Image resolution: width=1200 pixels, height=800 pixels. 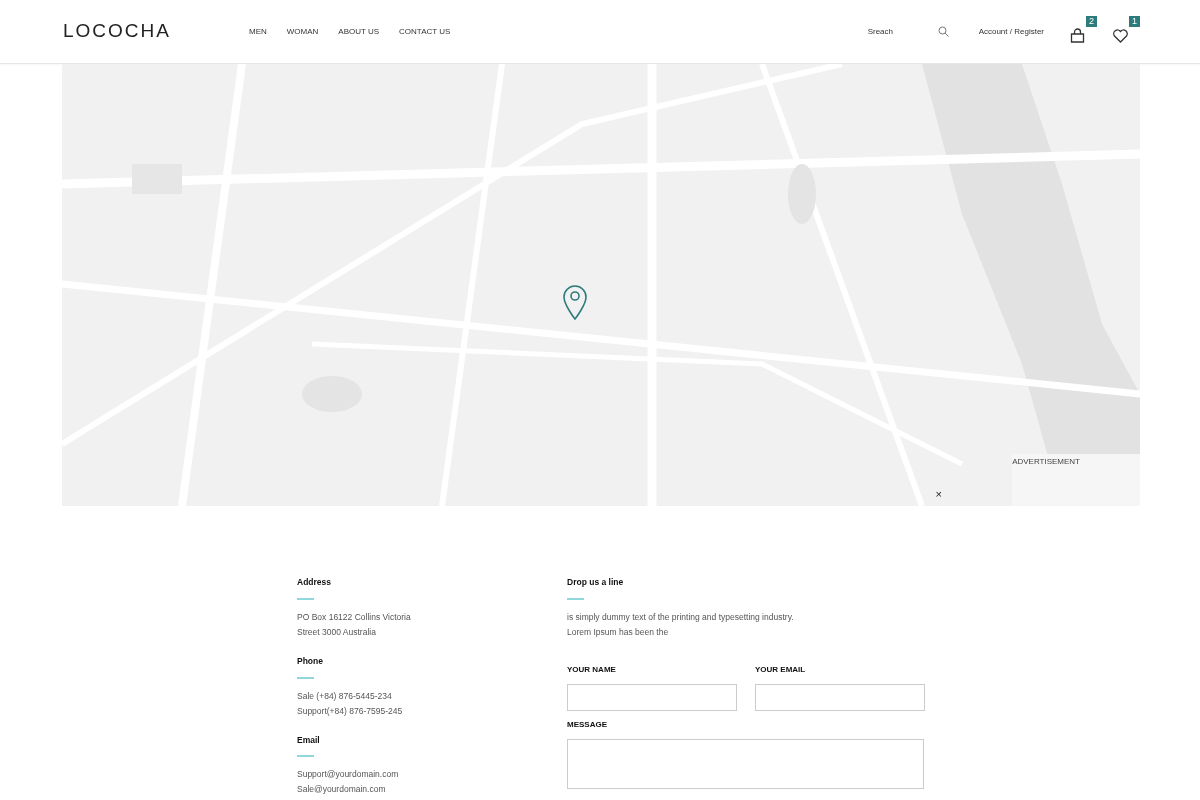 I want to click on wishlist-count: 1, so click(x=1134, y=21).